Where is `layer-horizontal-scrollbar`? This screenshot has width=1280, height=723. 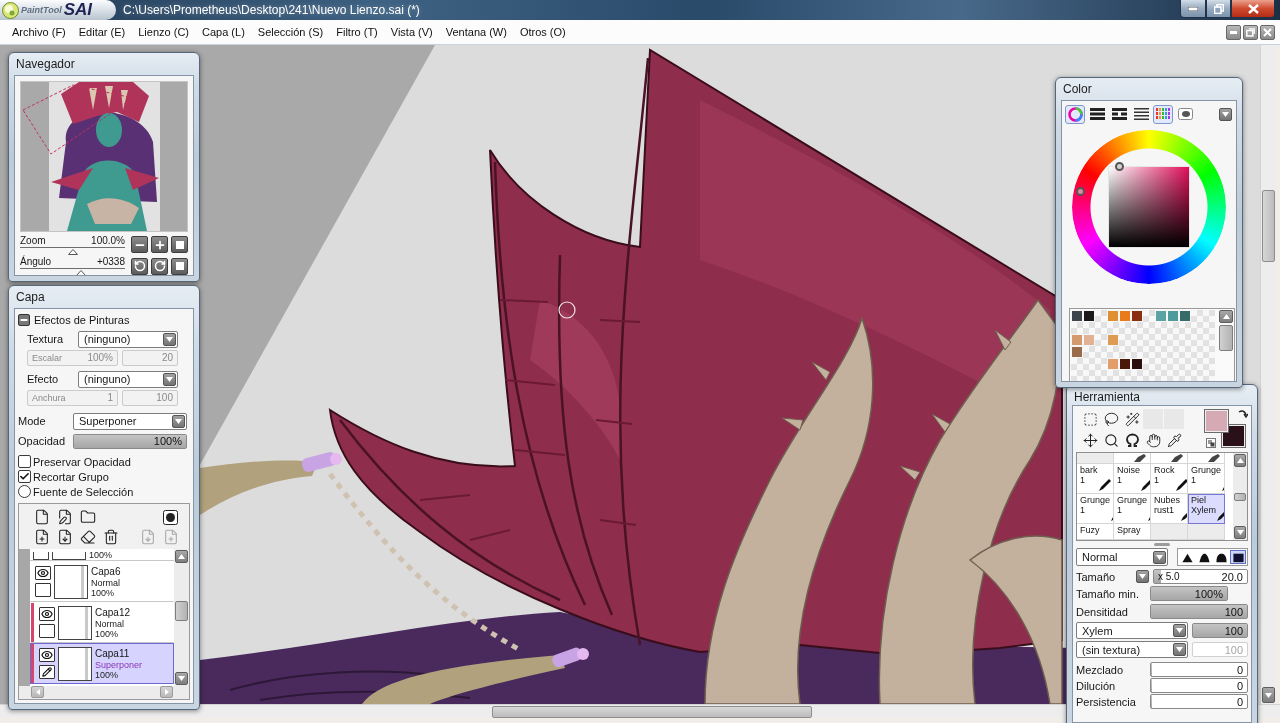
layer-horizontal-scrollbar is located at coordinates (104, 692).